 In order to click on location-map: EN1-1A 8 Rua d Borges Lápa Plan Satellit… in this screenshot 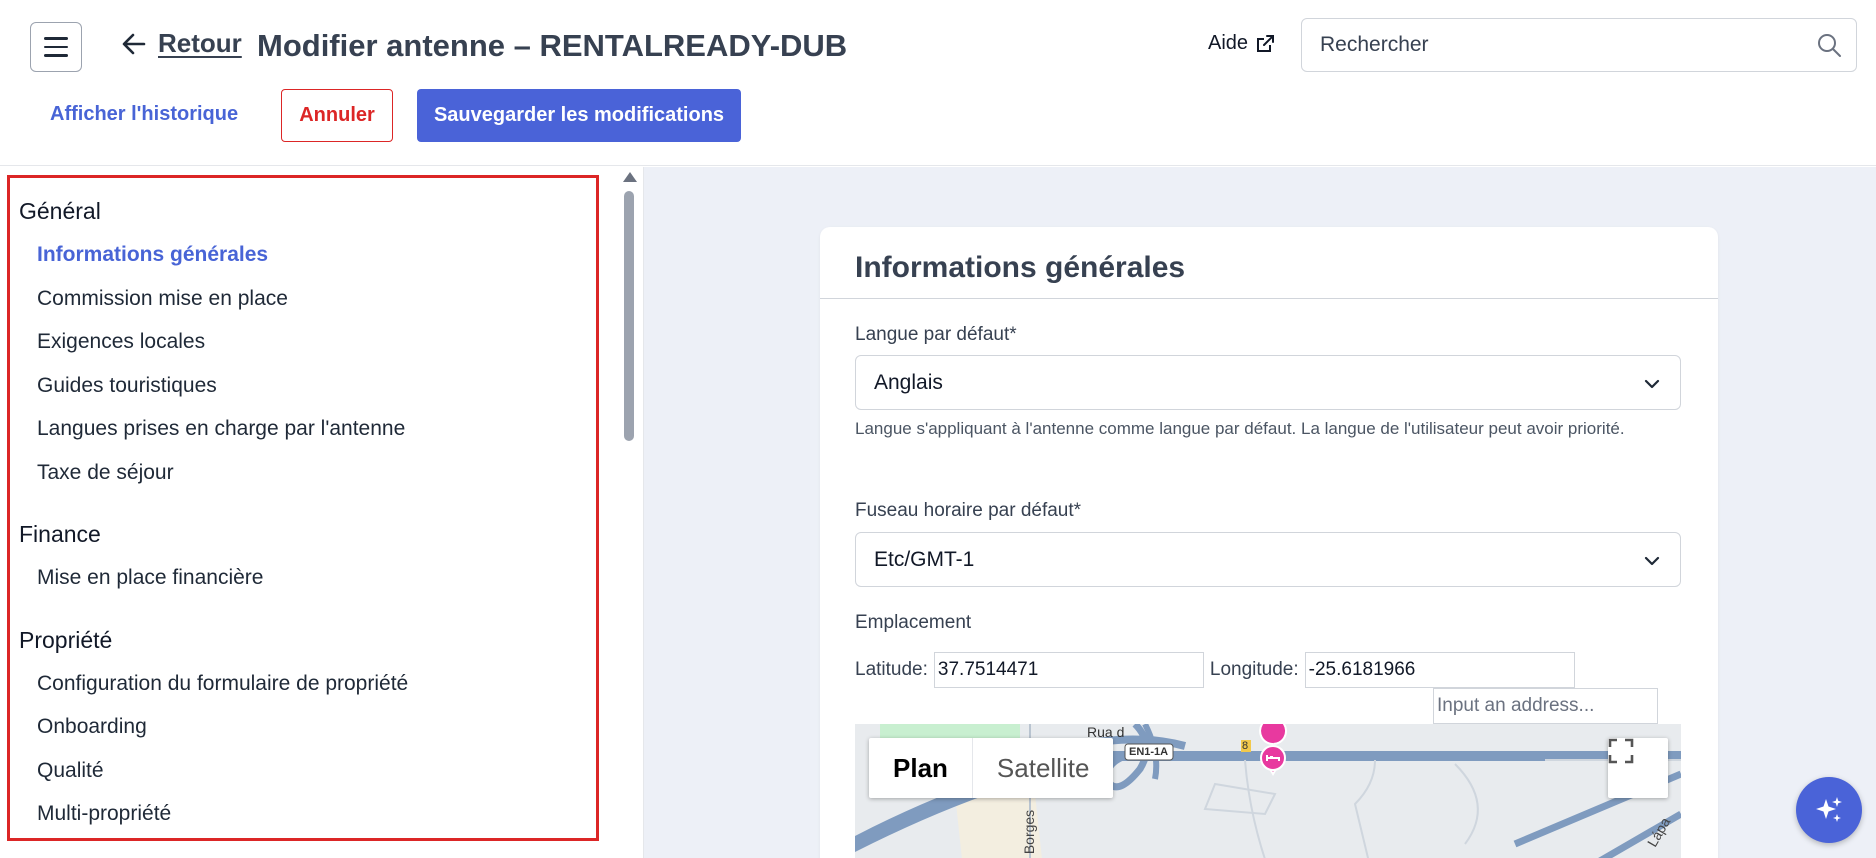, I will do `click(1268, 791)`.